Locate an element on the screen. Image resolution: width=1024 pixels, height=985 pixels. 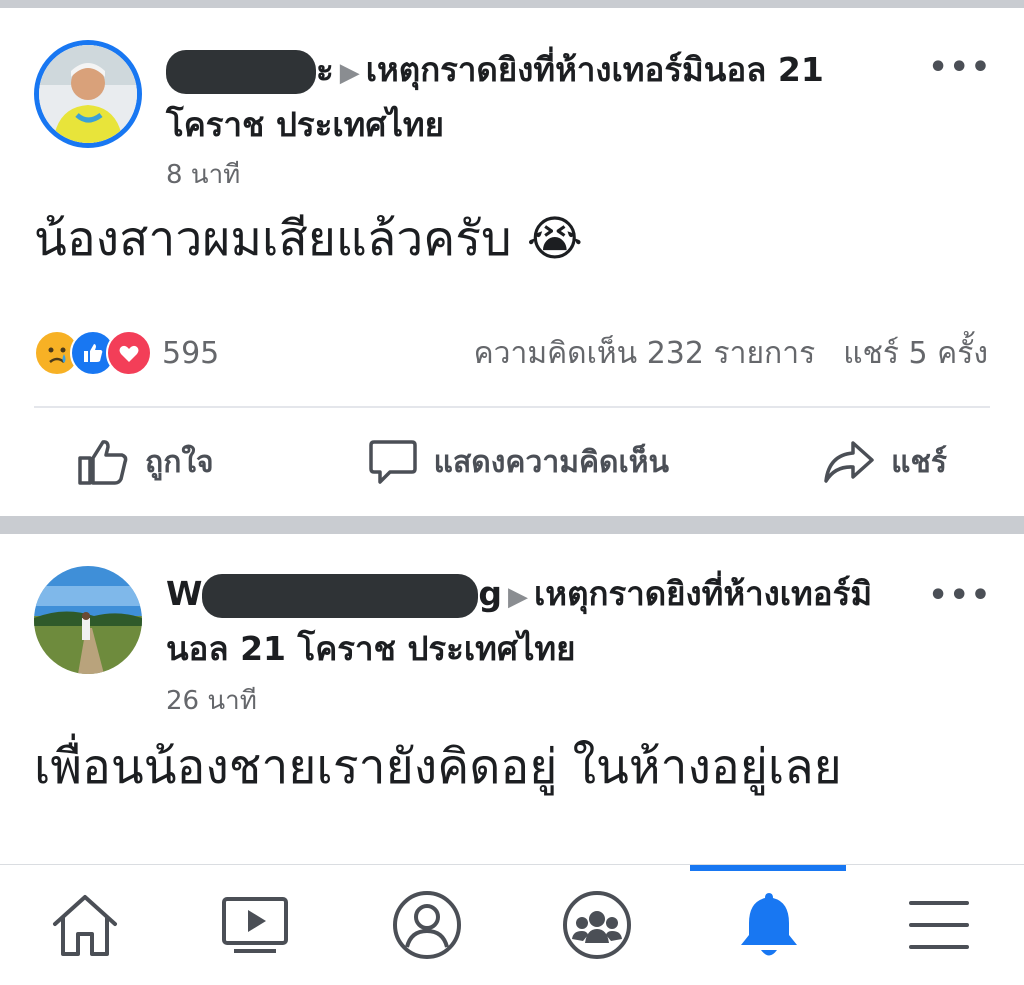
comment-label: แสดงความคิดเห็น is located at coordinates (551, 462).